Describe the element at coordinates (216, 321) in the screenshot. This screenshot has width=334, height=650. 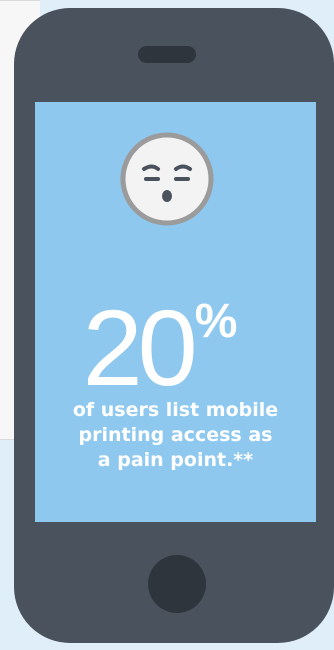
I see `statistic-unit: %` at that location.